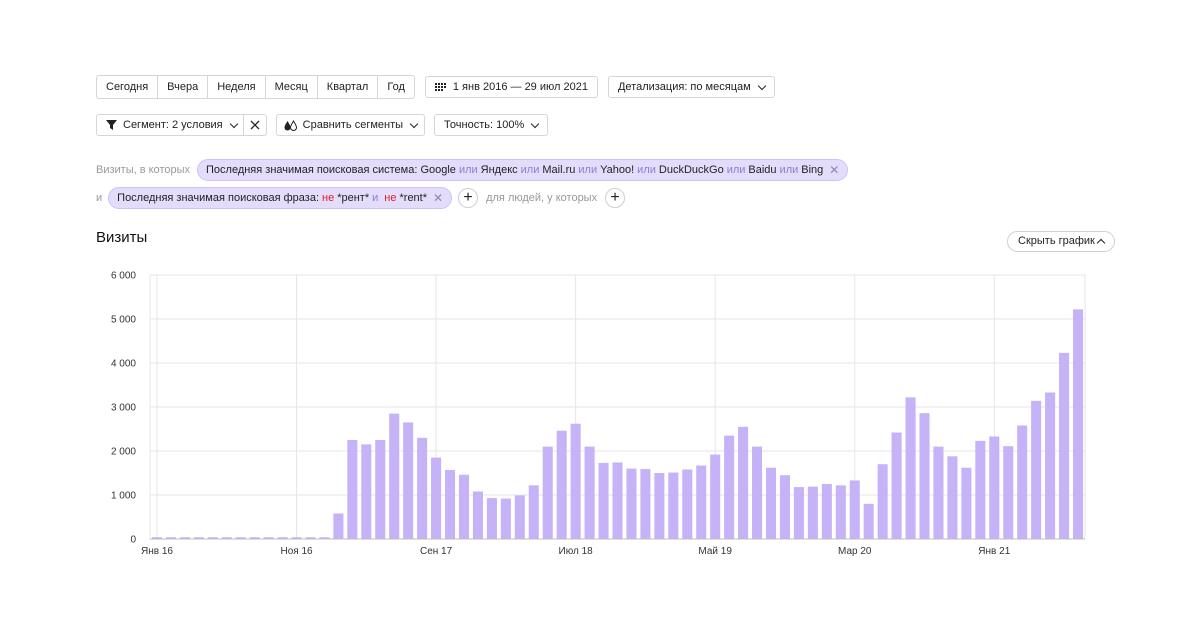 This screenshot has width=1200, height=630. What do you see at coordinates (812, 170) in the screenshot?
I see `engine-value: Bing` at bounding box center [812, 170].